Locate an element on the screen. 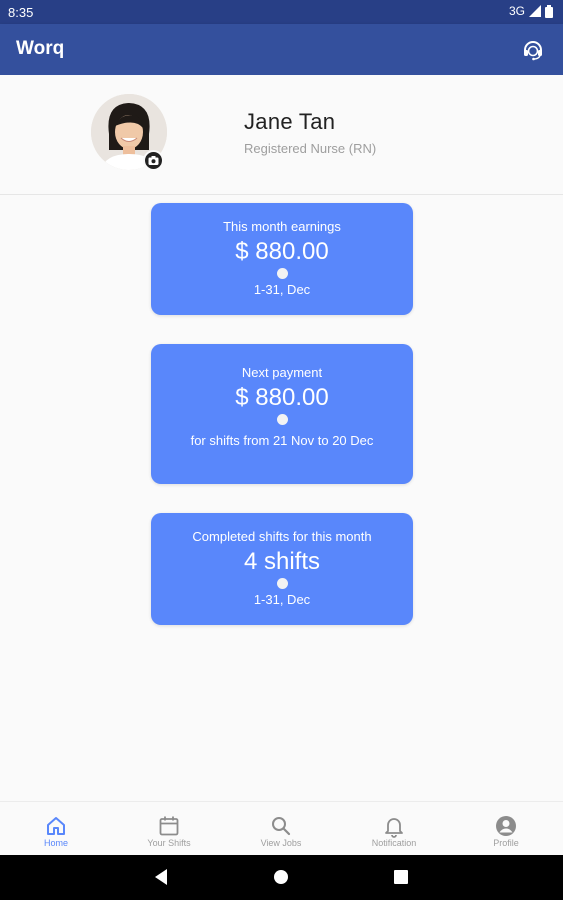  card-value: 4 shifts is located at coordinates (282, 561).